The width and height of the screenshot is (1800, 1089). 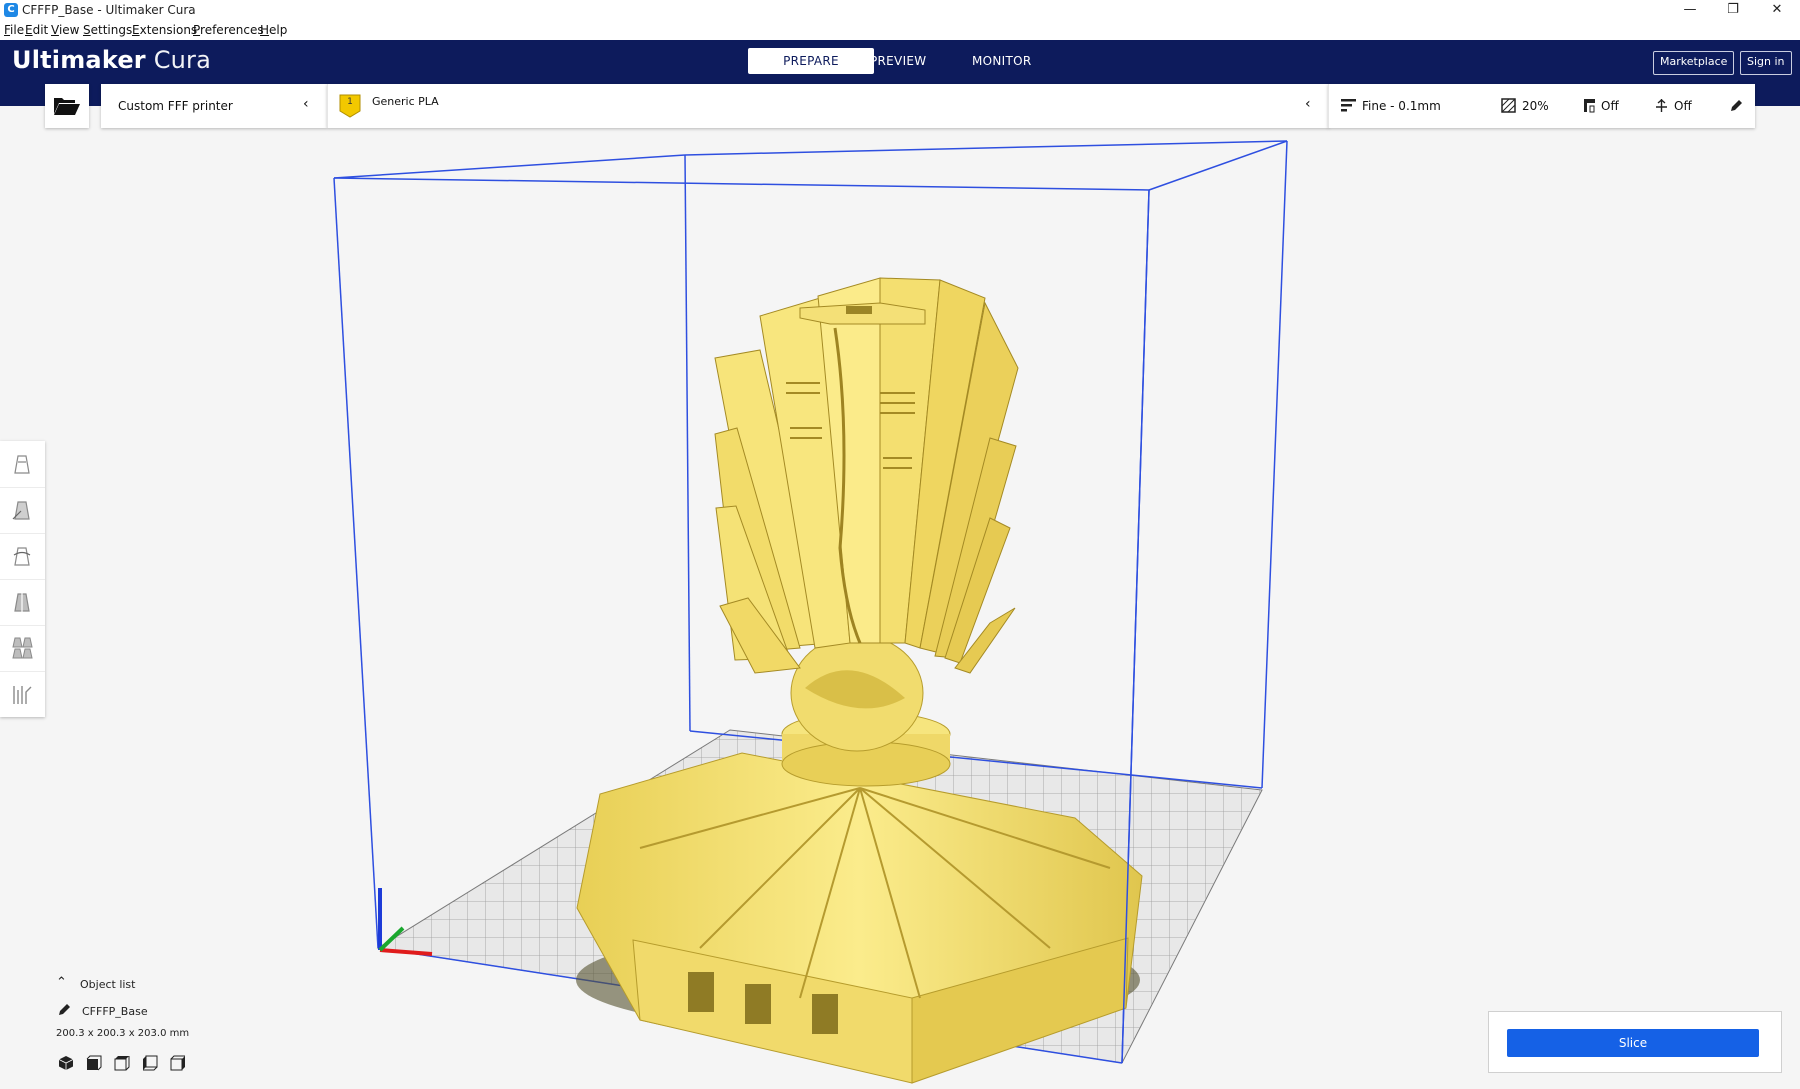 What do you see at coordinates (112, 60) in the screenshot?
I see `ultimaker-cura-logo: Ultimaker Cura` at bounding box center [112, 60].